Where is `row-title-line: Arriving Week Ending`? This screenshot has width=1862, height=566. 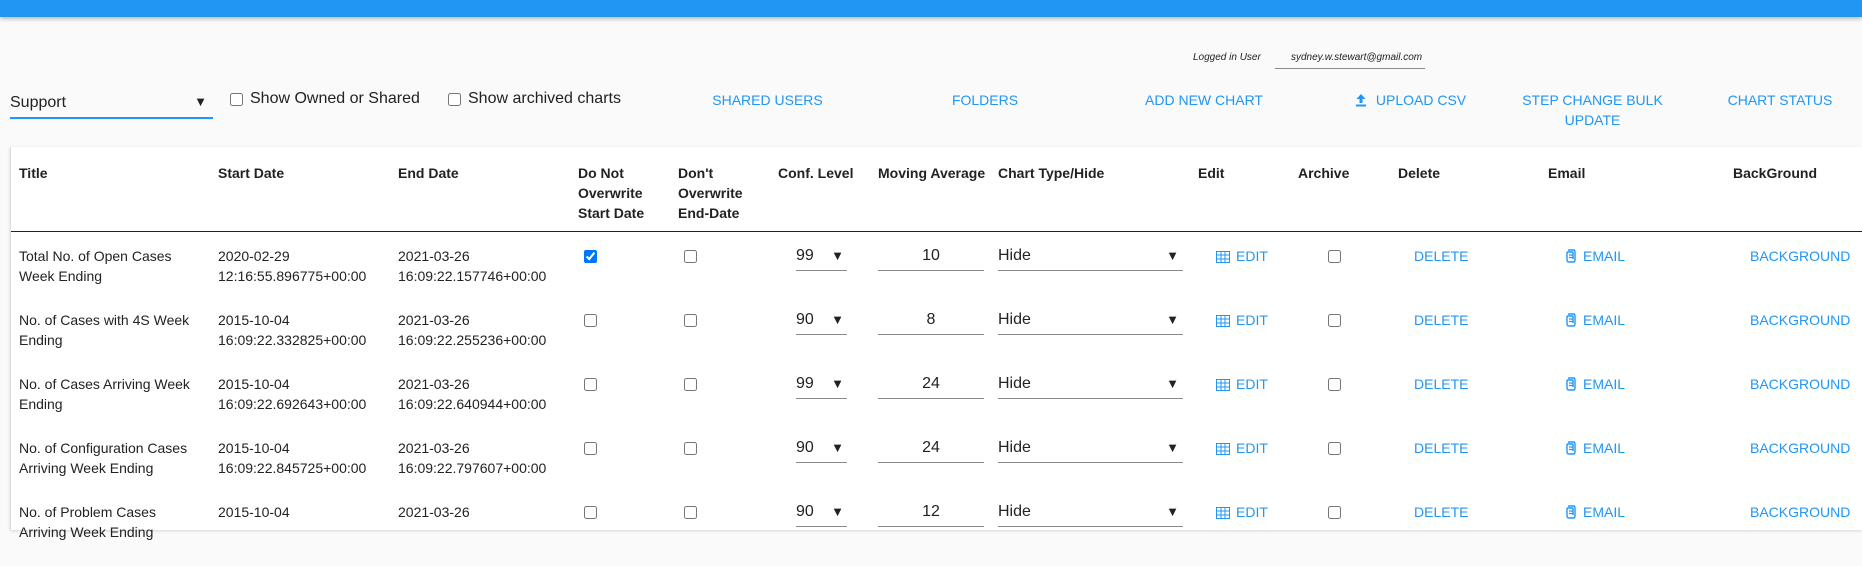 row-title-line: Arriving Week Ending is located at coordinates (86, 468).